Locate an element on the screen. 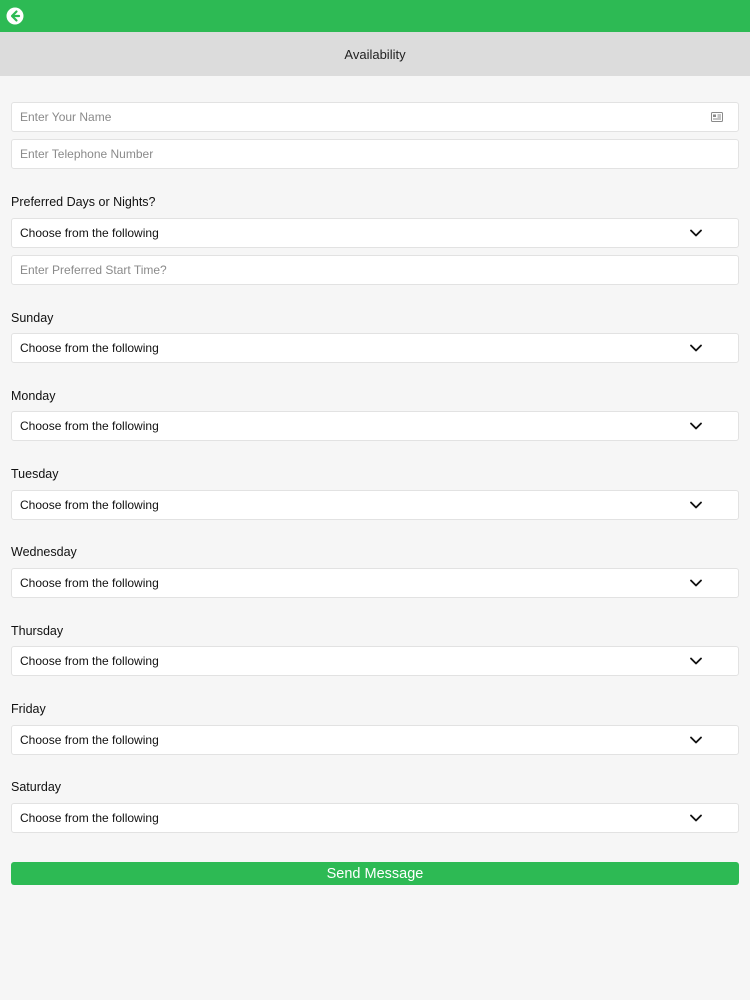 The image size is (750, 1000). day-label-tuesday: Tuesday is located at coordinates (35, 474).